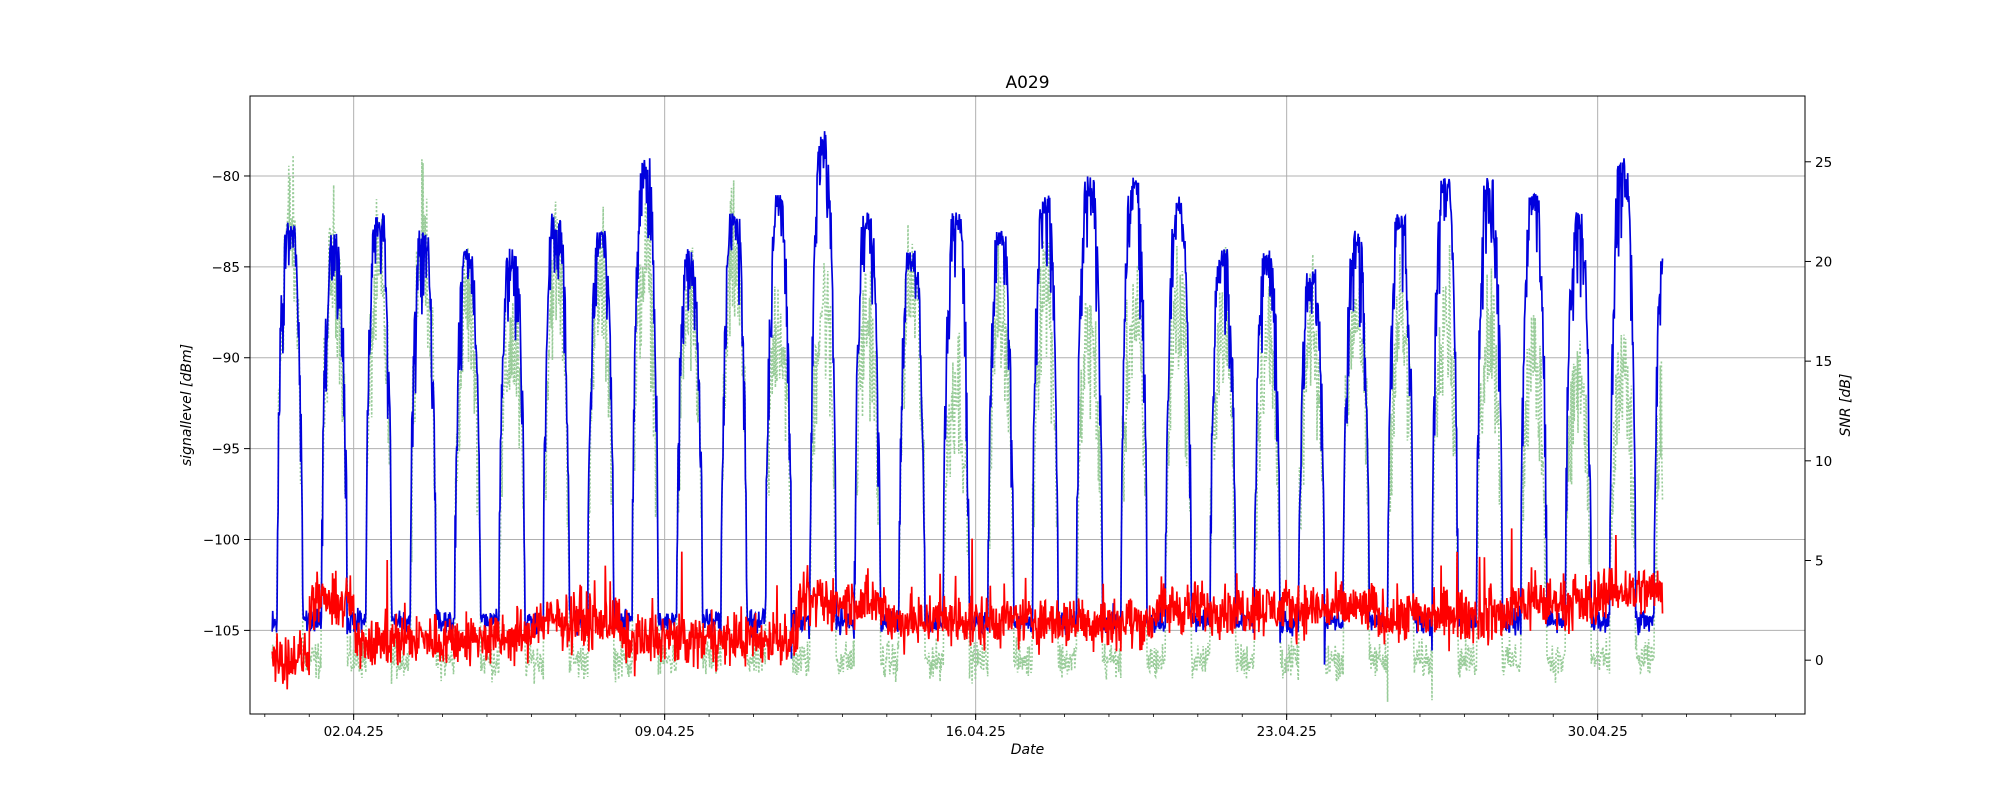 The height and width of the screenshot is (800, 2000). I want to click on x-axis-label: Date, so click(1027, 750).